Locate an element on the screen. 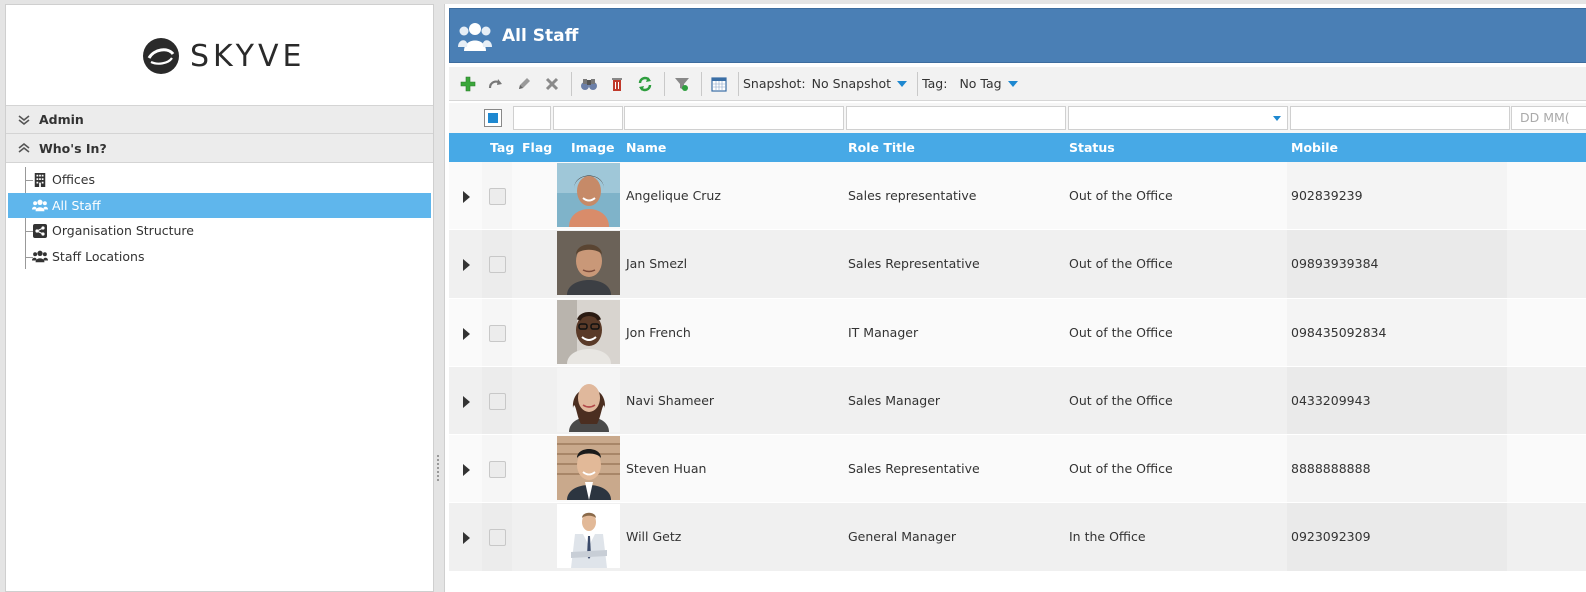 This screenshot has height=592, width=1586. sidebar-item-staff-locations: Staff Locations is located at coordinates (219, 257).